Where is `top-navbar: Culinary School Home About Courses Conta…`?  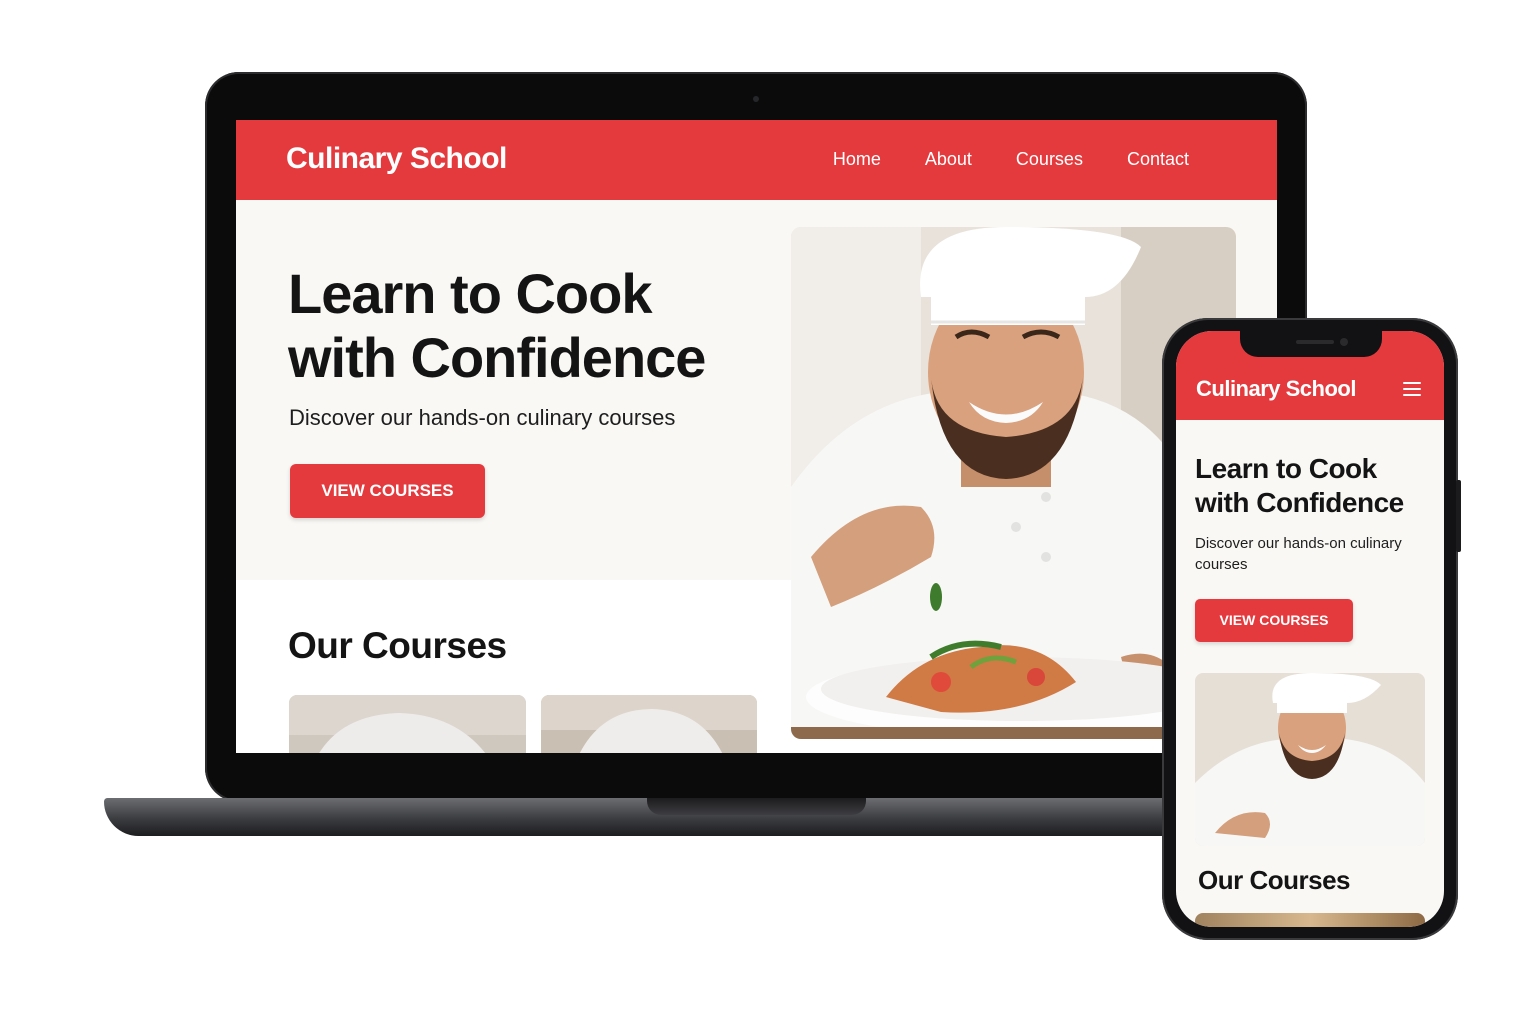
top-navbar: Culinary School Home About Courses Conta… is located at coordinates (756, 160).